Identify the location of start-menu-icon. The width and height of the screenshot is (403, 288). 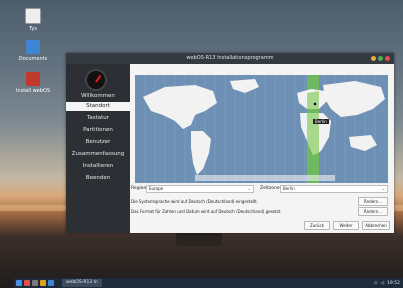
(19, 283).